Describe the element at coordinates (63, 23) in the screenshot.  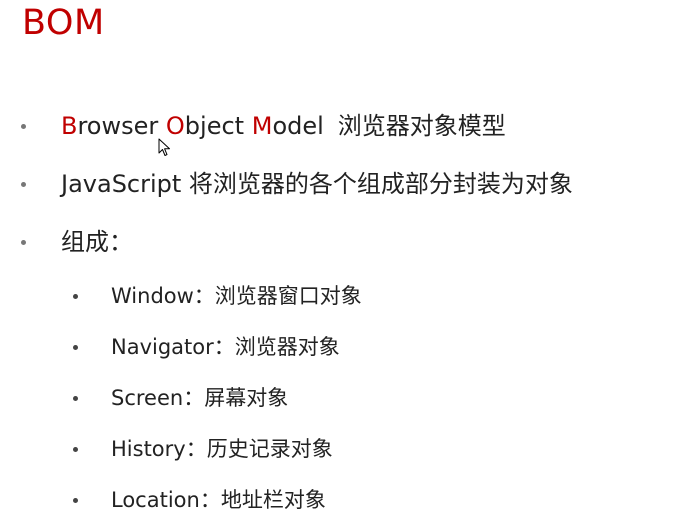
I see `slide-title: BOM` at that location.